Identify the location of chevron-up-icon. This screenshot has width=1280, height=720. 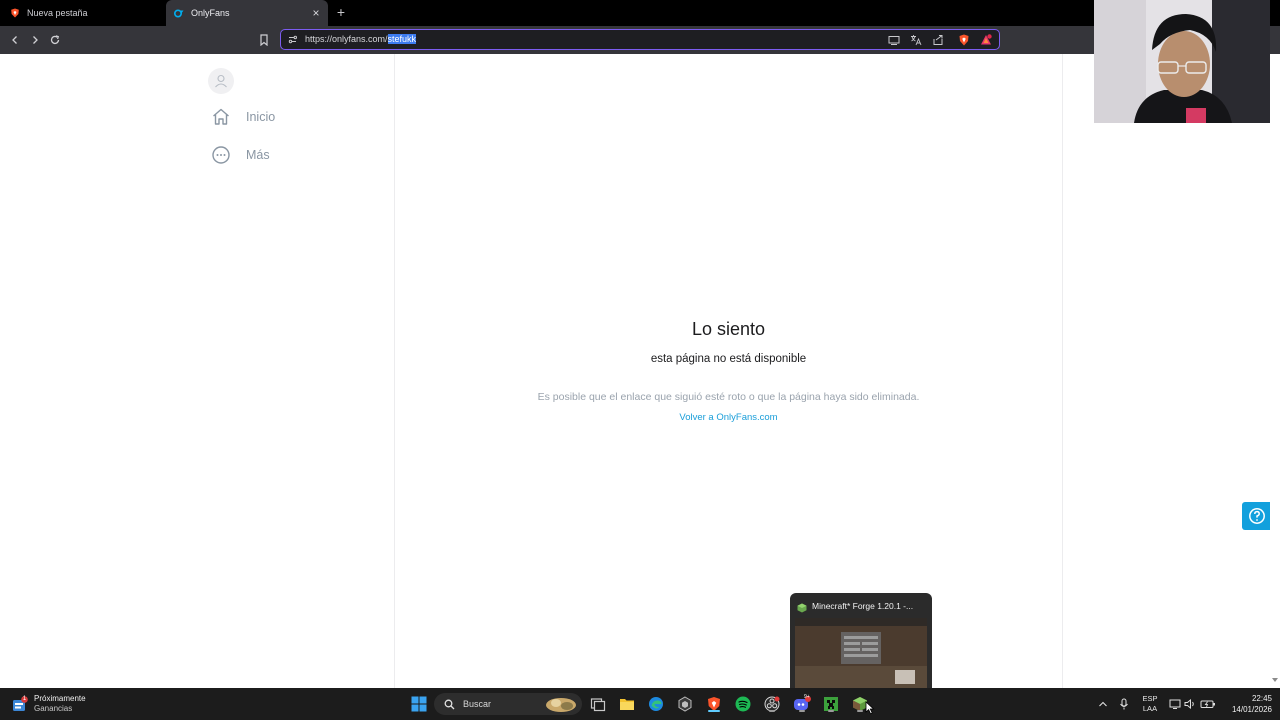
(1103, 704).